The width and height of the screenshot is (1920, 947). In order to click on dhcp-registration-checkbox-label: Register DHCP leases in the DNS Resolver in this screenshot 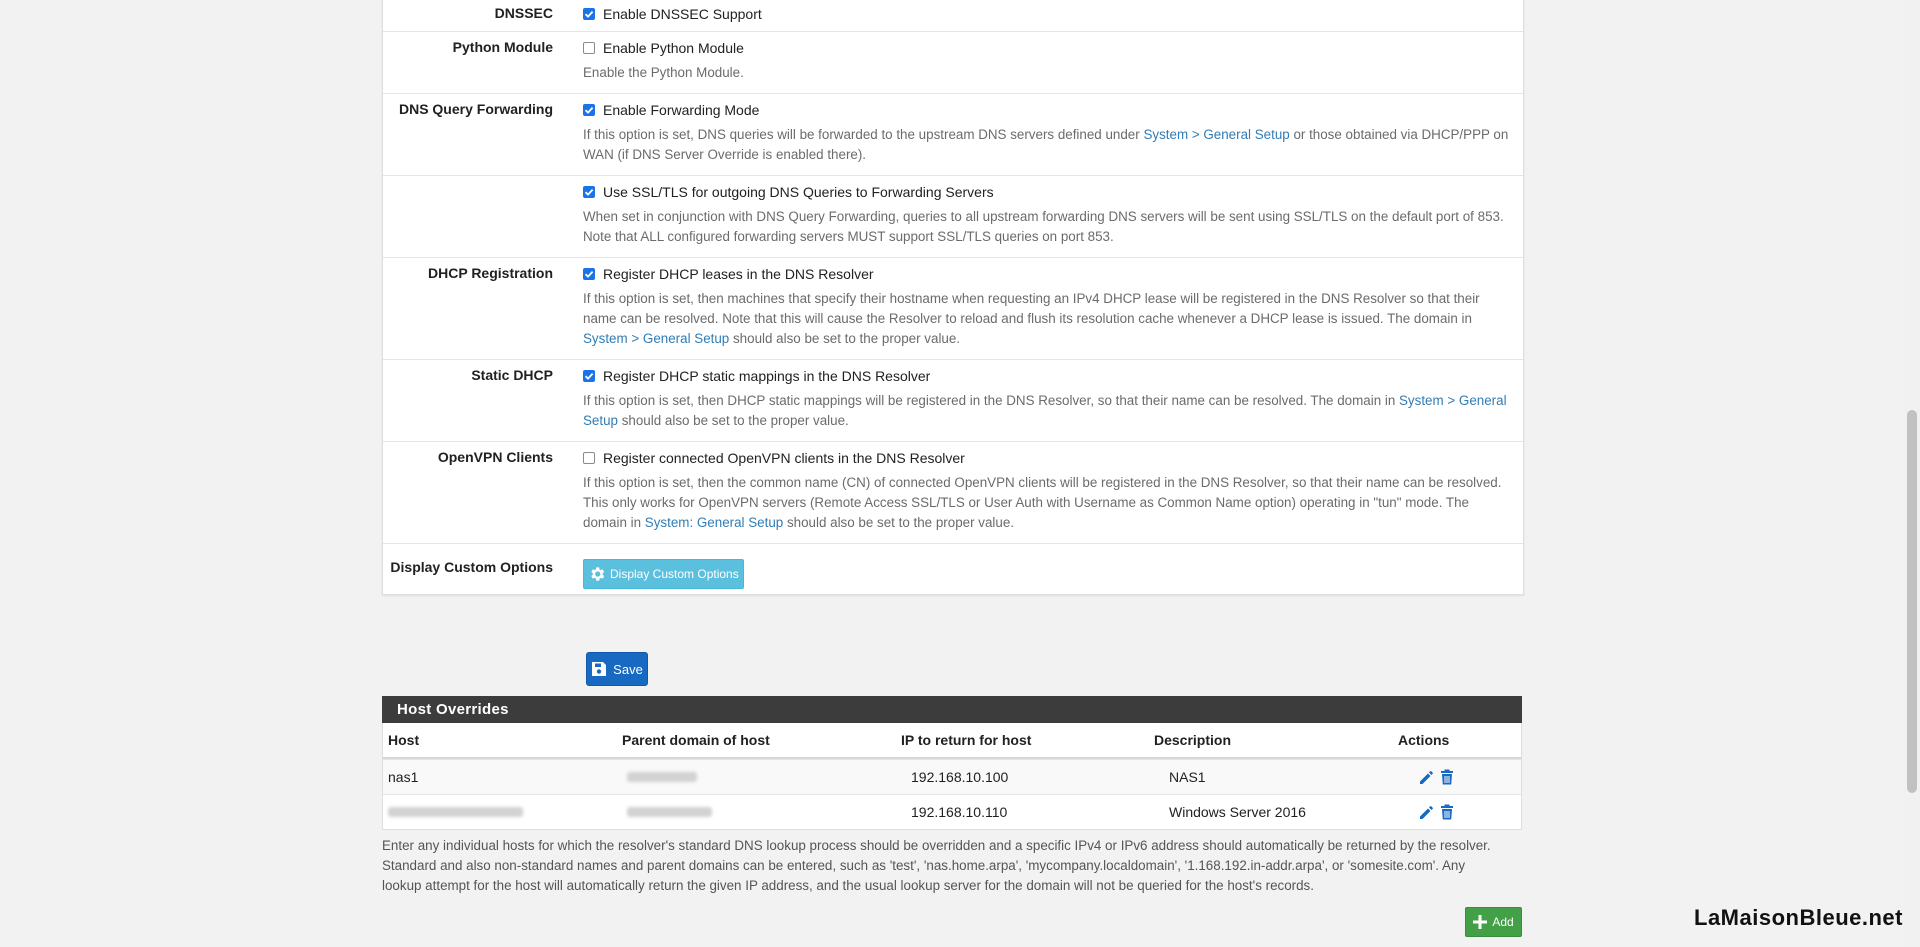, I will do `click(738, 274)`.